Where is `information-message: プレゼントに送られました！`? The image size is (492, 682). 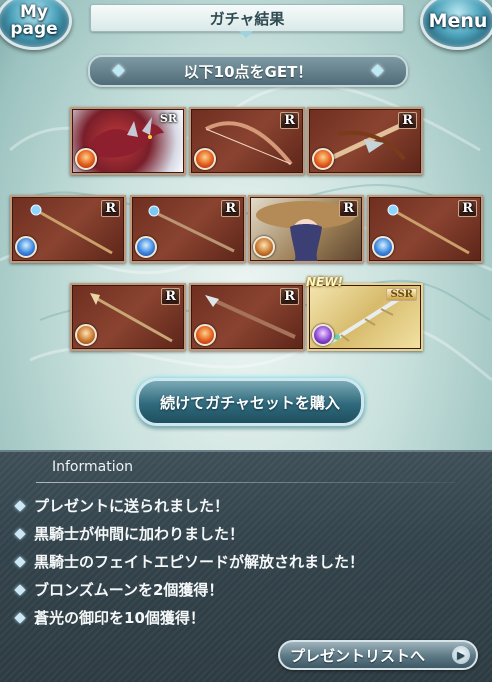 information-message: プレゼントに送られました！ is located at coordinates (189, 506).